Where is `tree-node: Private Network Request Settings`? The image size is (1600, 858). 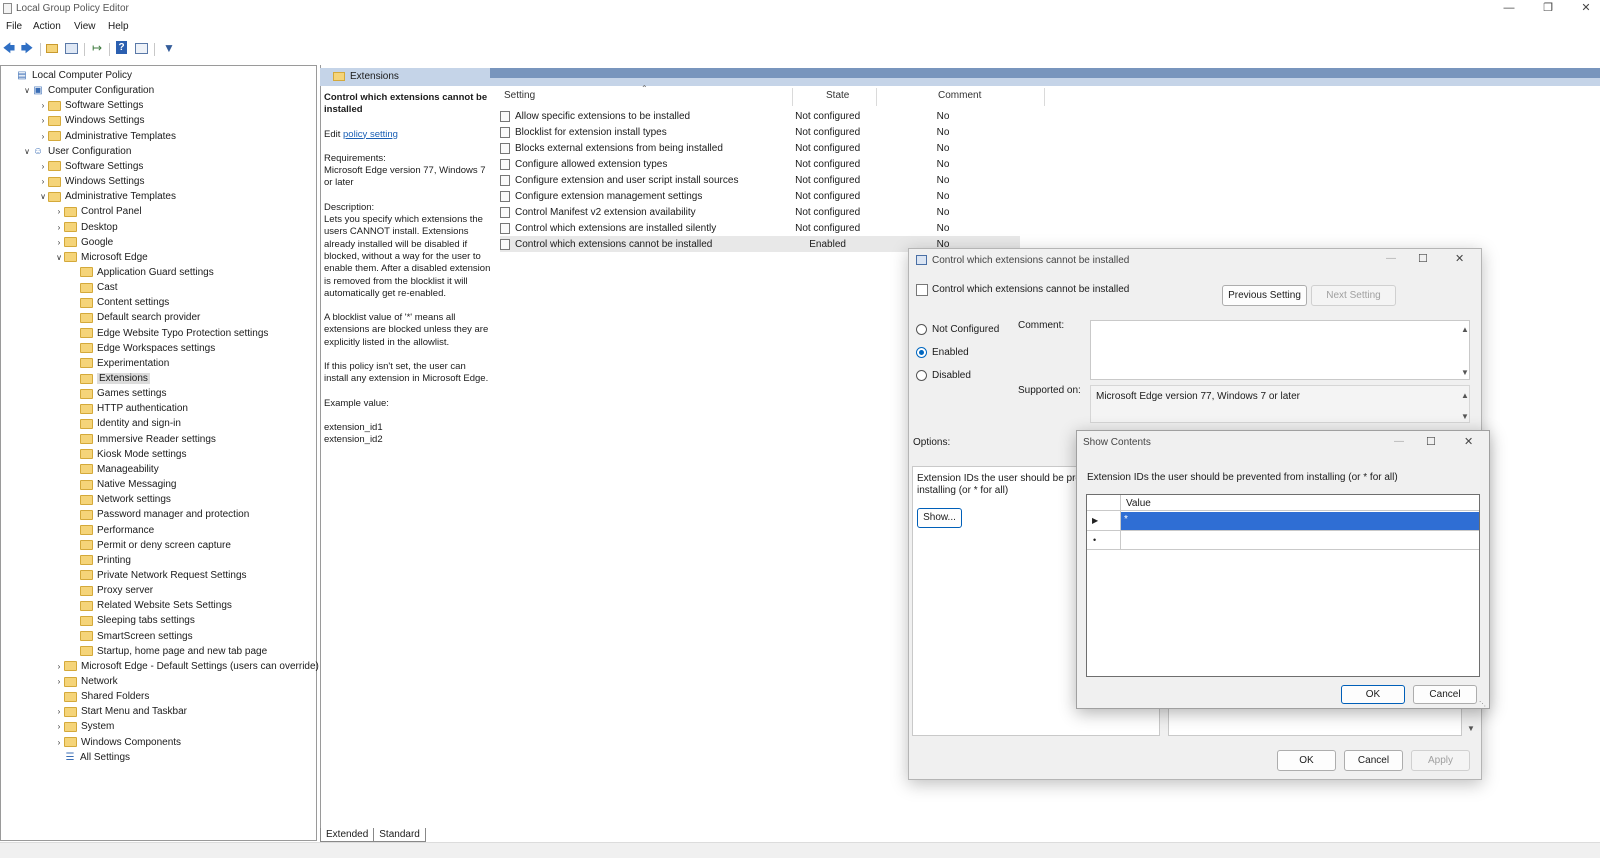 tree-node: Private Network Request Settings is located at coordinates (158, 575).